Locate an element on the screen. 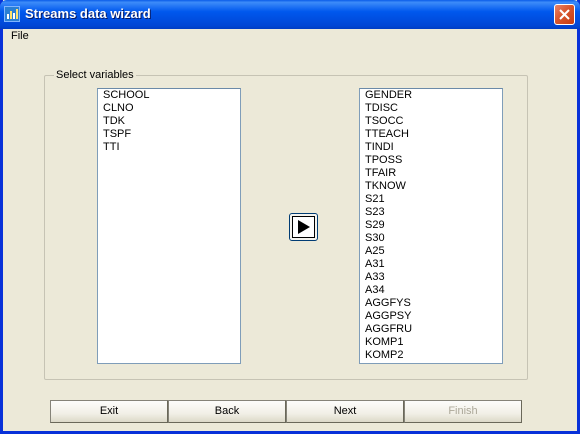 The image size is (580, 434). list-item: SCHOOL is located at coordinates (169, 95).